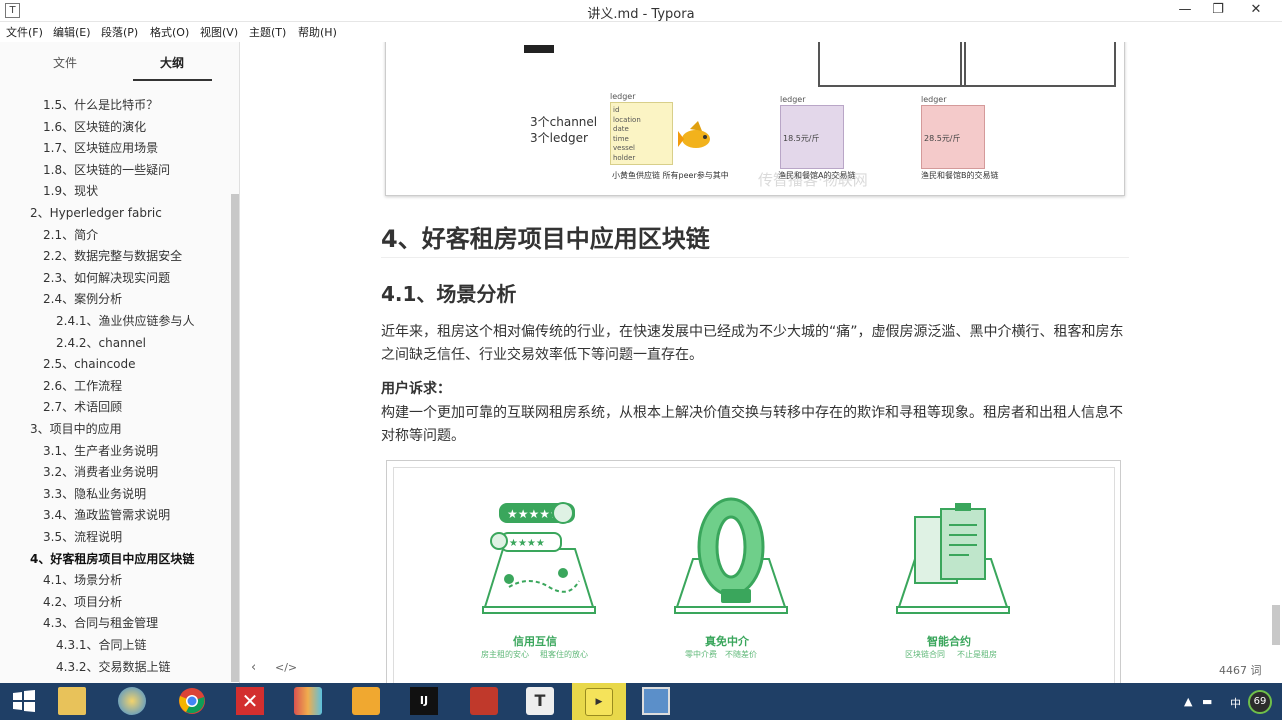 This screenshot has height=720, width=1282. What do you see at coordinates (119, 32) in the screenshot?
I see `menu-paragraph: 段落(P)` at bounding box center [119, 32].